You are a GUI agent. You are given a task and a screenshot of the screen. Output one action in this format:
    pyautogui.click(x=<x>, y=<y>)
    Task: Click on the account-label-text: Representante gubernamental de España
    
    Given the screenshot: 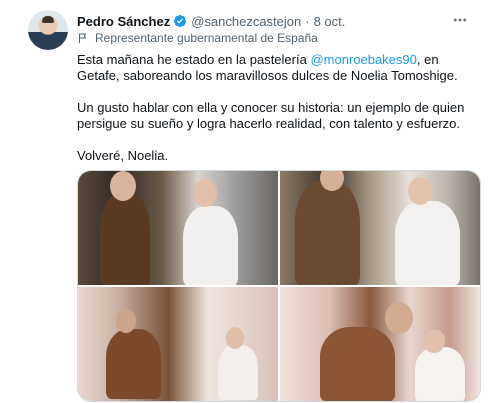 What is the action you would take?
    pyautogui.click(x=206, y=38)
    